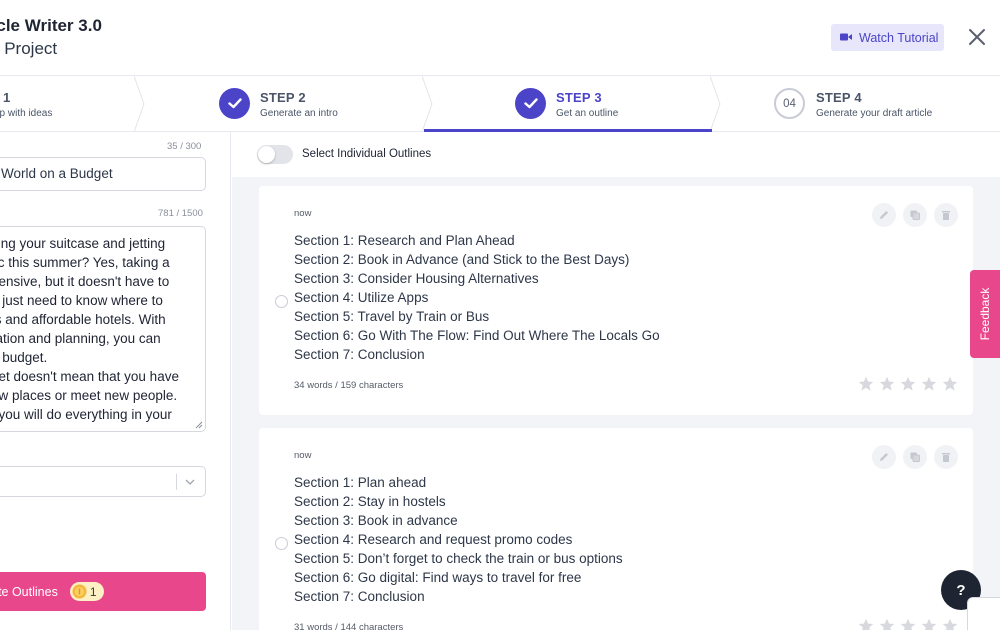 Image resolution: width=1000 pixels, height=630 pixels. Describe the element at coordinates (7, 97) in the screenshot. I see `step-1-title: 1` at that location.